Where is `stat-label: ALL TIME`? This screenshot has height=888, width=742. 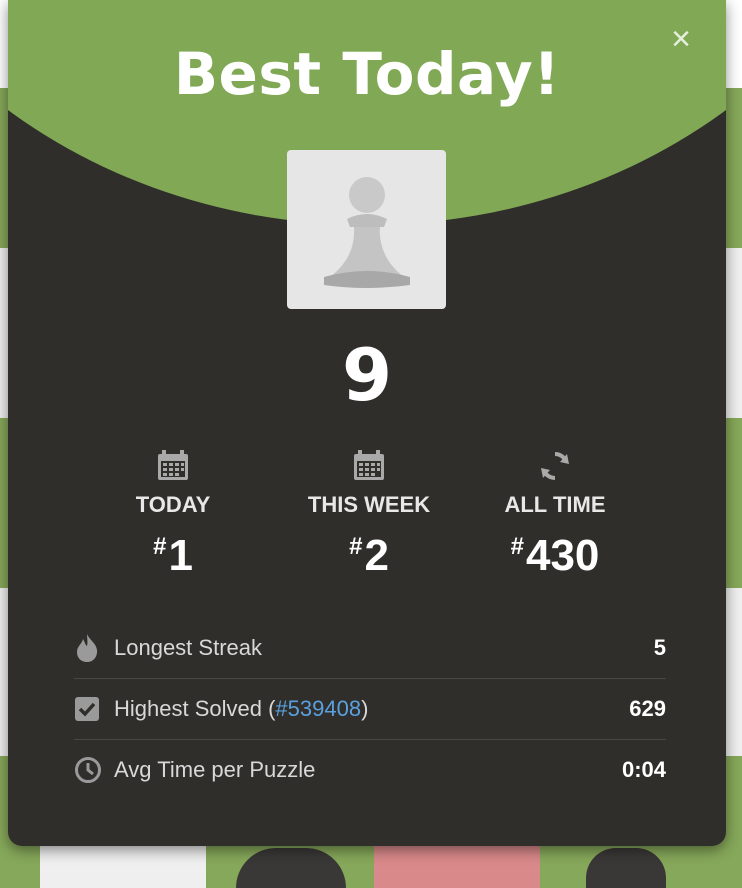 stat-label: ALL TIME is located at coordinates (555, 504).